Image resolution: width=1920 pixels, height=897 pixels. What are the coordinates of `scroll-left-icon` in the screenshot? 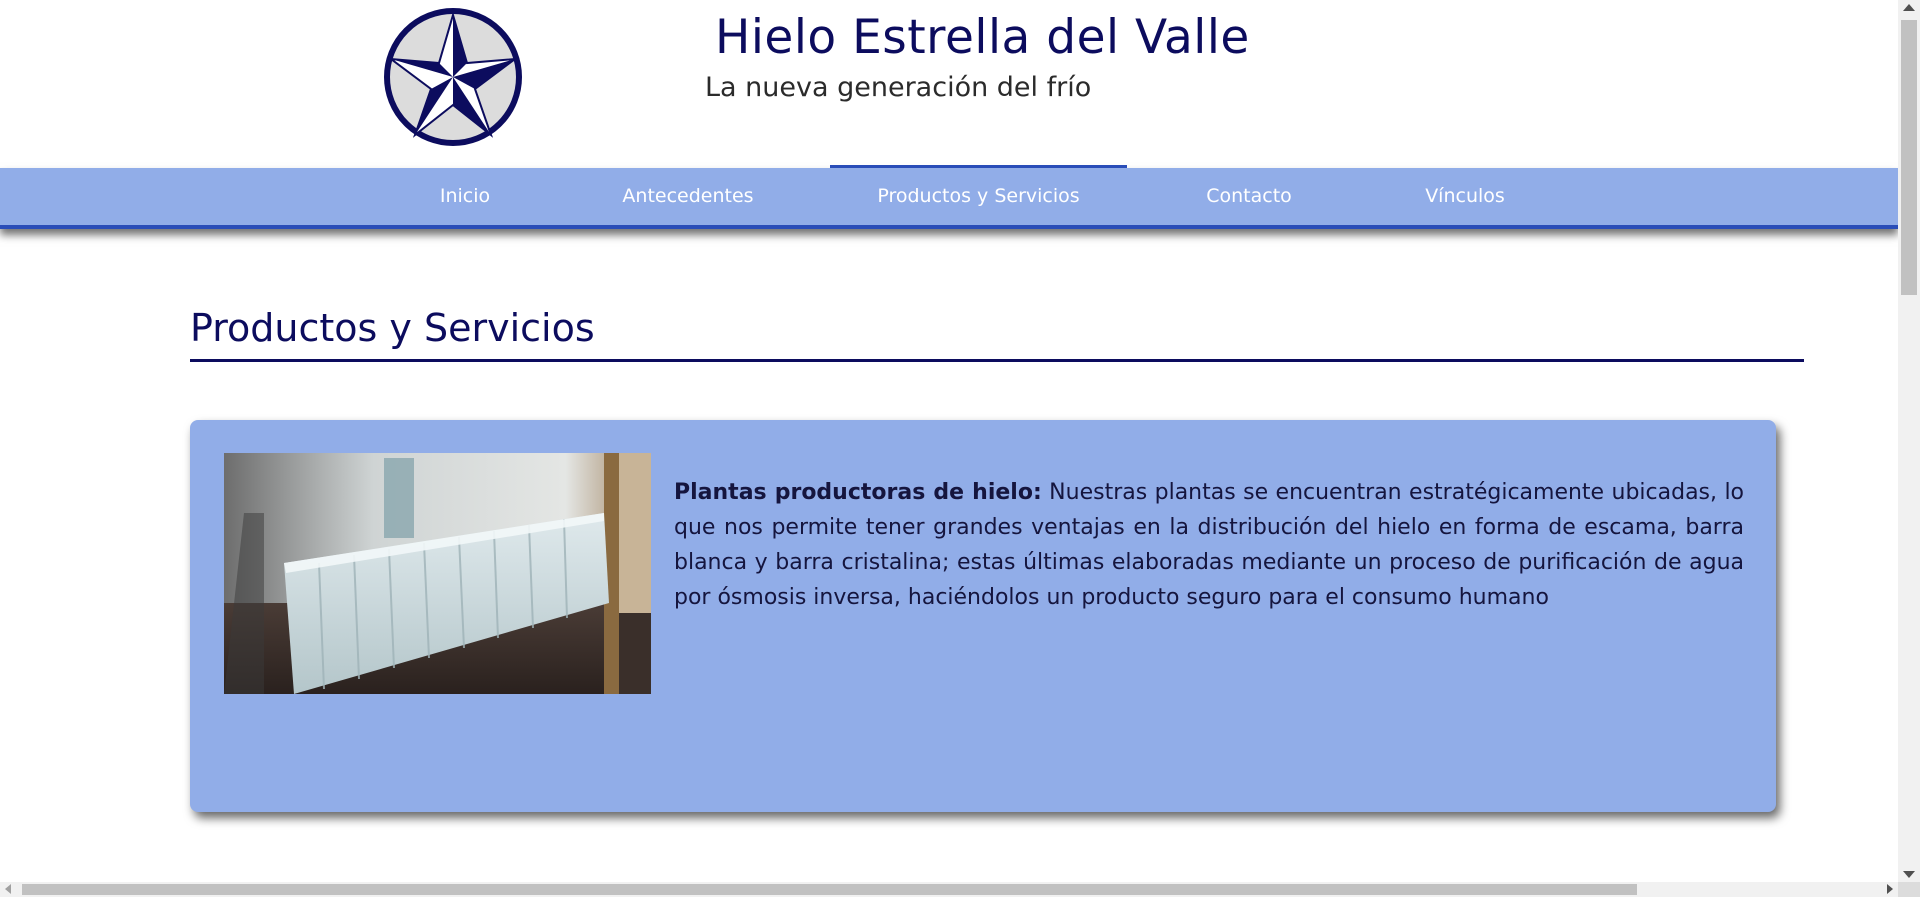 It's located at (8, 889).